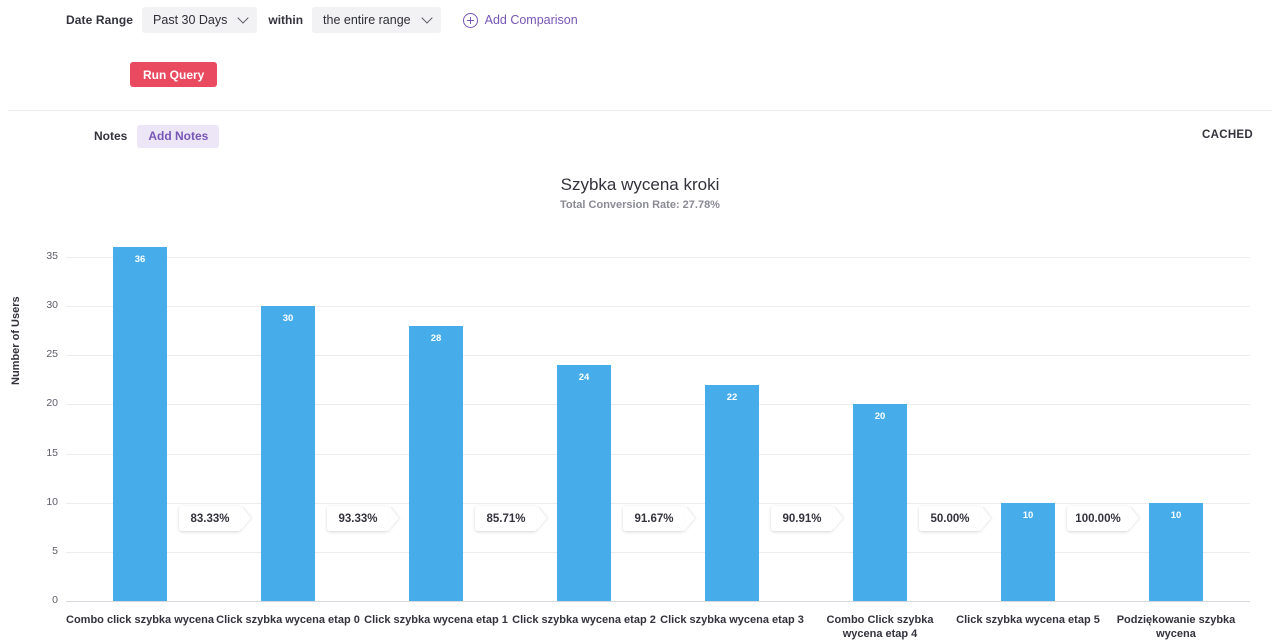 The image size is (1280, 644). I want to click on bar-value-label: 30, so click(288, 319).